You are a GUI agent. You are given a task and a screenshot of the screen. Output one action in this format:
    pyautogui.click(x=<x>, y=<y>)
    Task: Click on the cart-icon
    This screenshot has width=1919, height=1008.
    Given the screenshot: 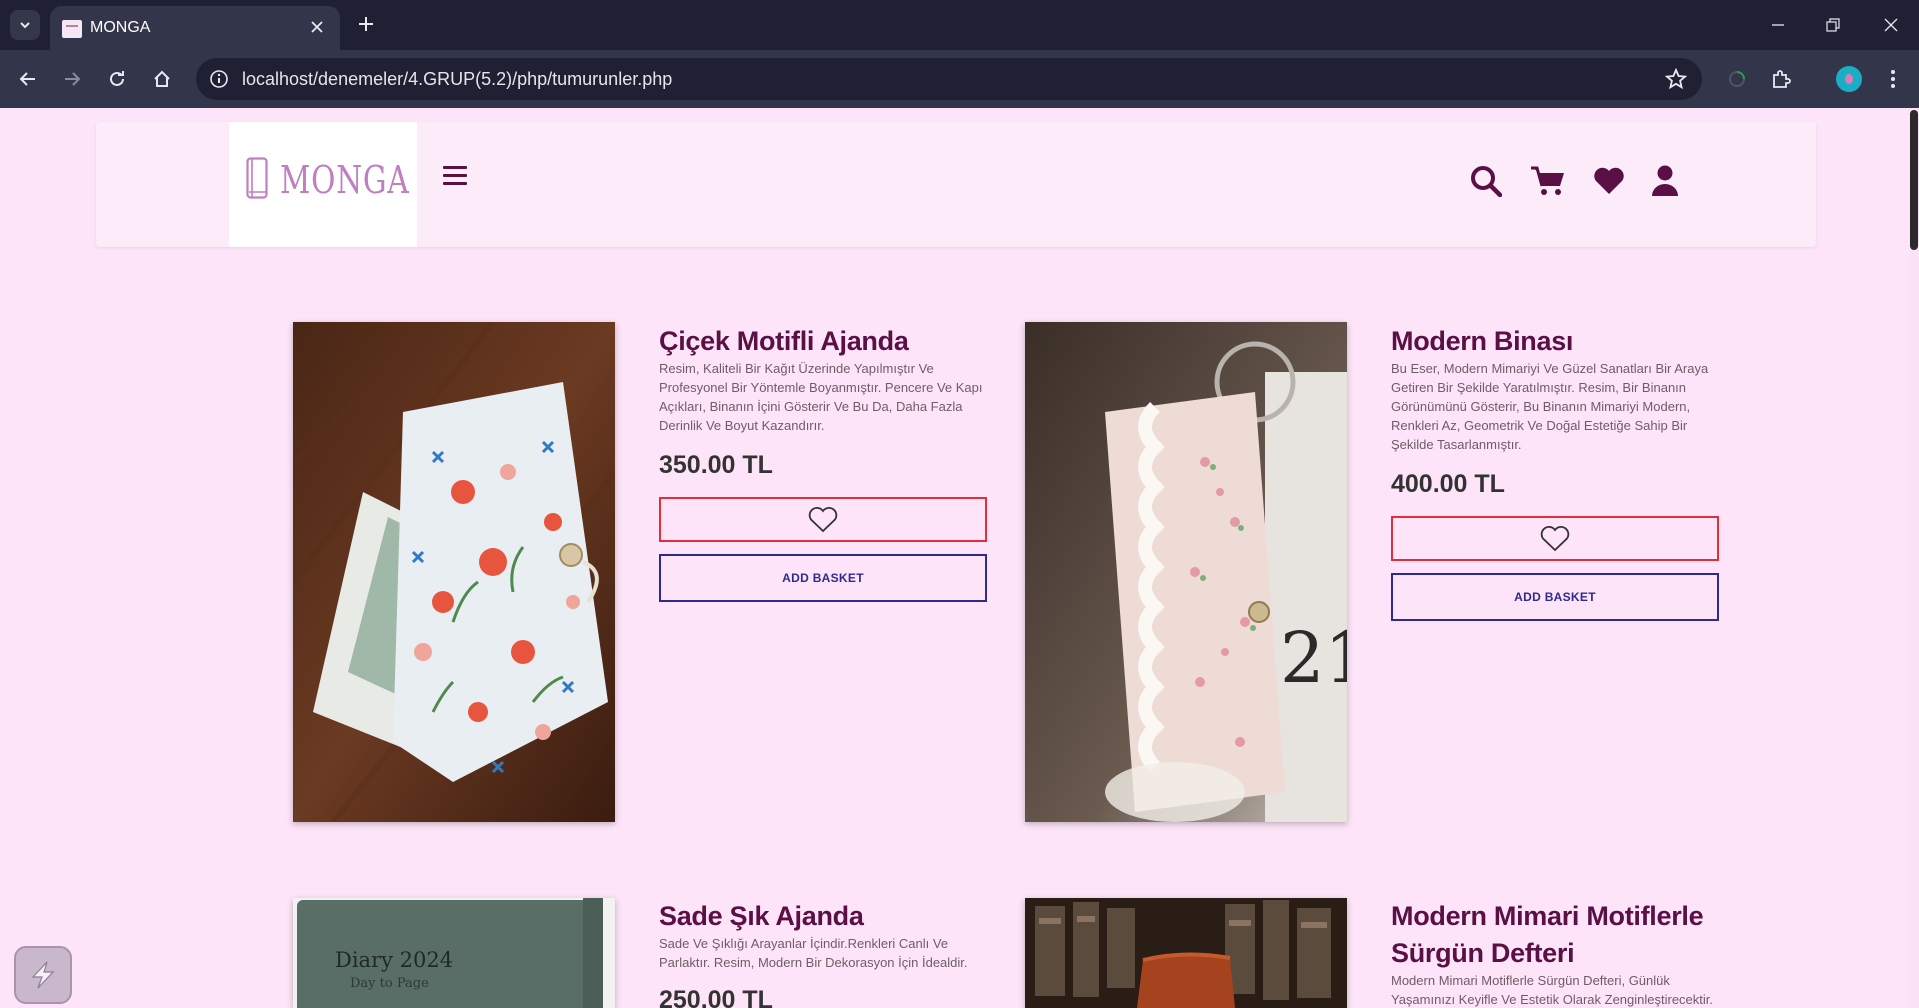 What is the action you would take?
    pyautogui.click(x=1547, y=180)
    